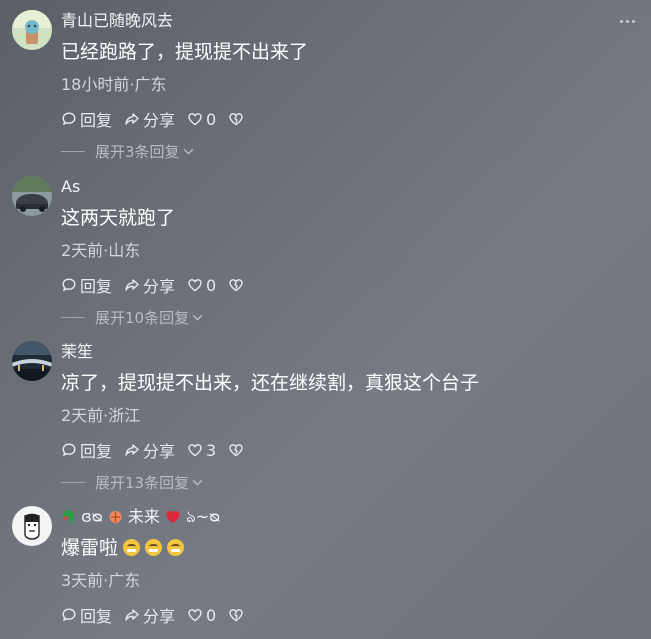 The image size is (651, 639). I want to click on username-part: ঌ~ᴓ, so click(203, 516).